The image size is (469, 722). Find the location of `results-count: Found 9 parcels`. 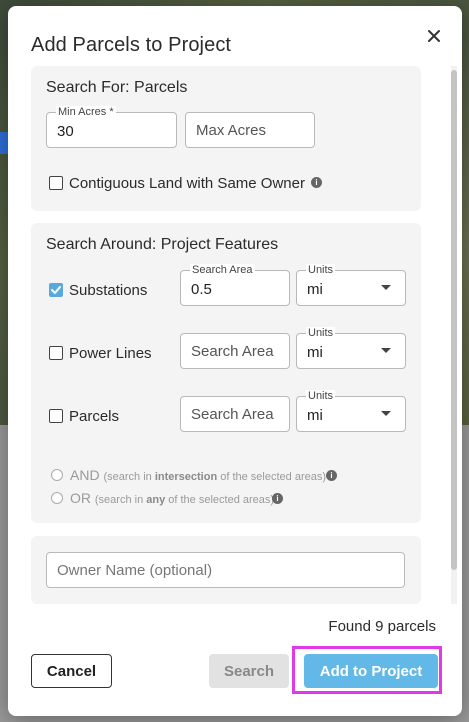

results-count: Found 9 parcels is located at coordinates (382, 626).